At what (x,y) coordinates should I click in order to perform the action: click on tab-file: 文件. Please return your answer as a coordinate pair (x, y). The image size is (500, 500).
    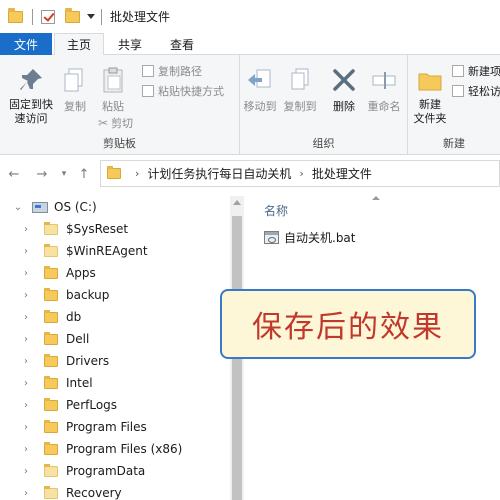
    Looking at the image, I should click on (26, 44).